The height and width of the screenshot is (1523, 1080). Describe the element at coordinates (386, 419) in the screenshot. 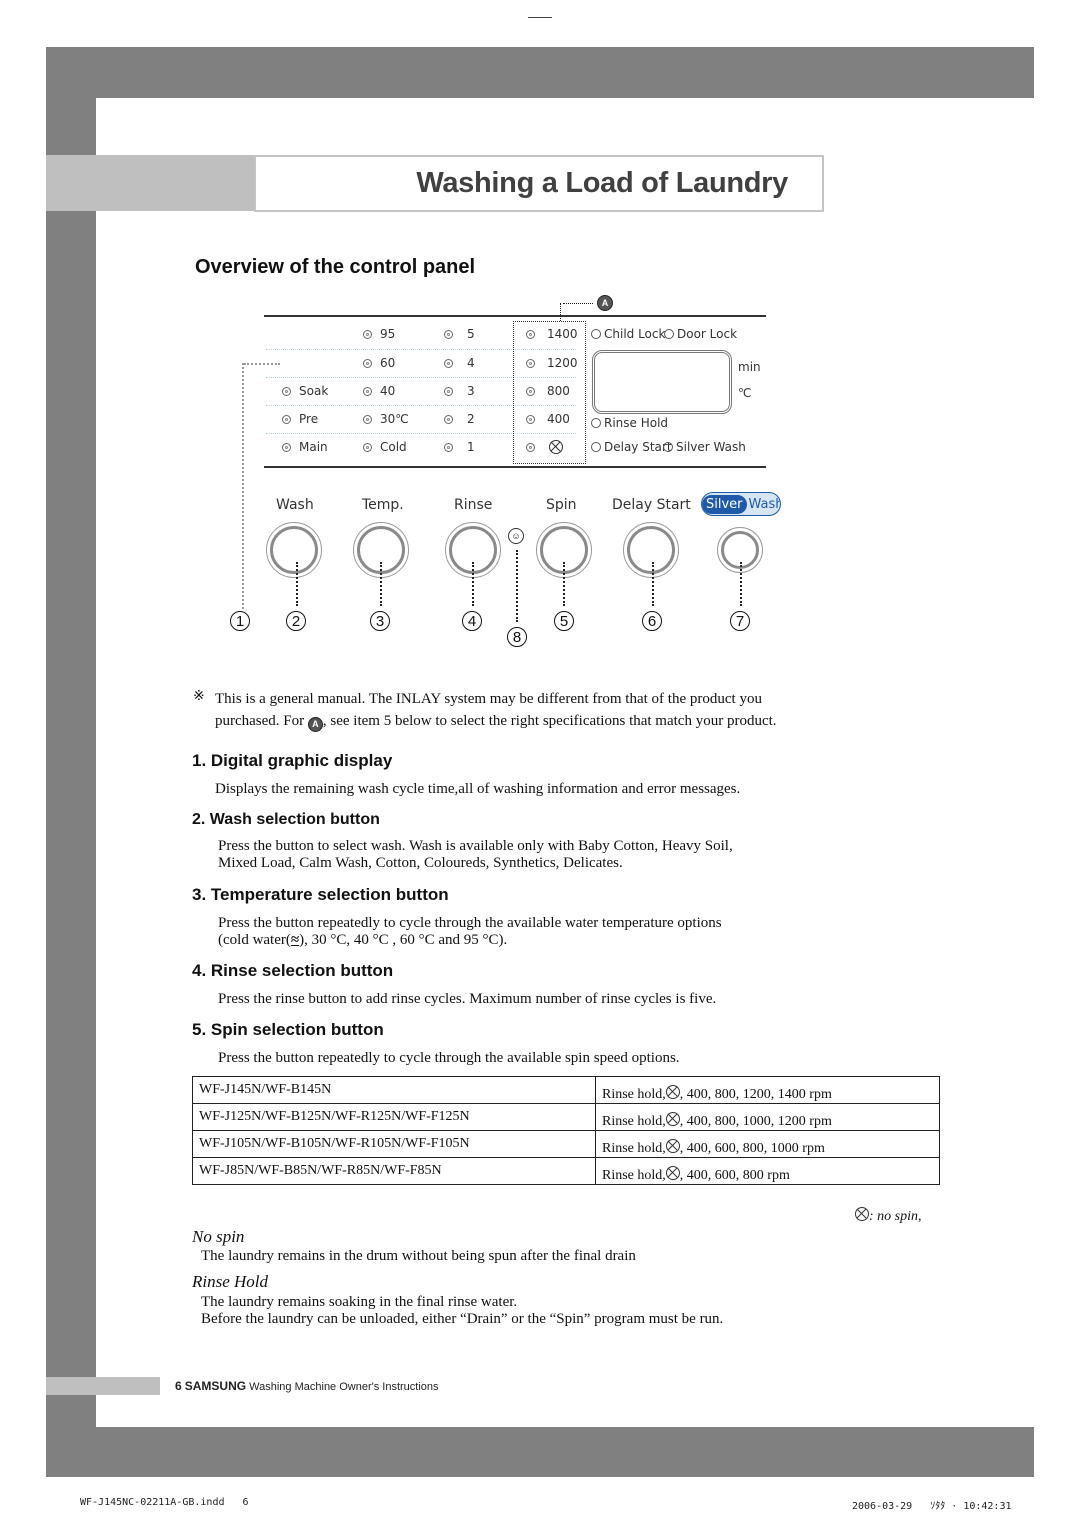

I see `temp-indicator: 30℃` at that location.